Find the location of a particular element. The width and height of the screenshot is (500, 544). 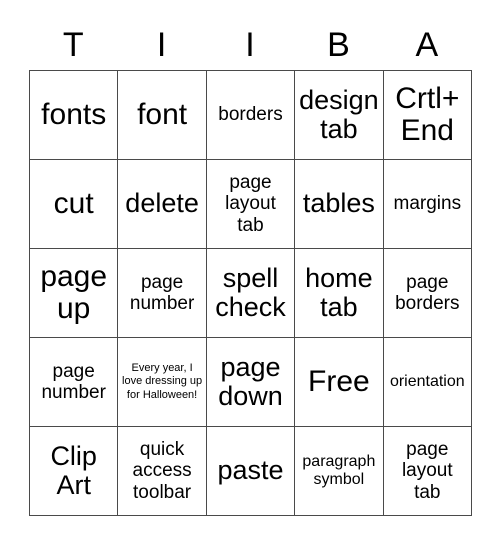

bingo-cell: tables is located at coordinates (339, 204).